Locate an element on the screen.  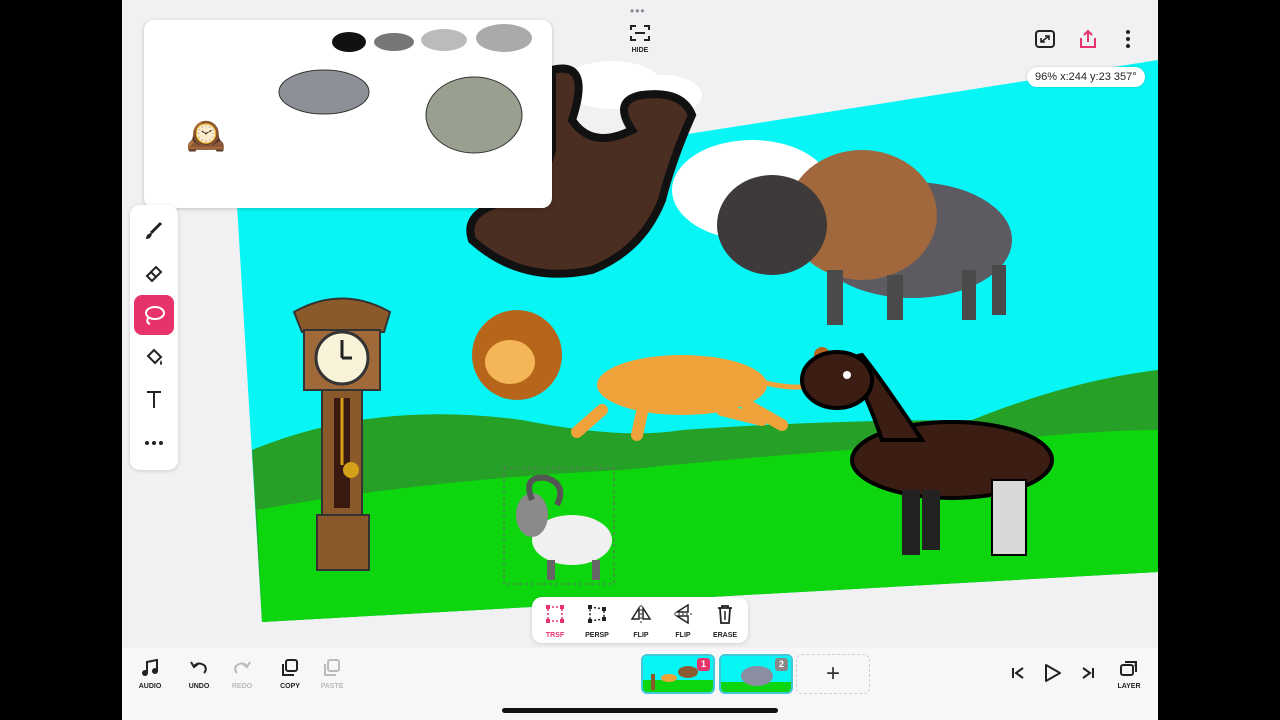
add-frame-button: + is located at coordinates (833, 674).